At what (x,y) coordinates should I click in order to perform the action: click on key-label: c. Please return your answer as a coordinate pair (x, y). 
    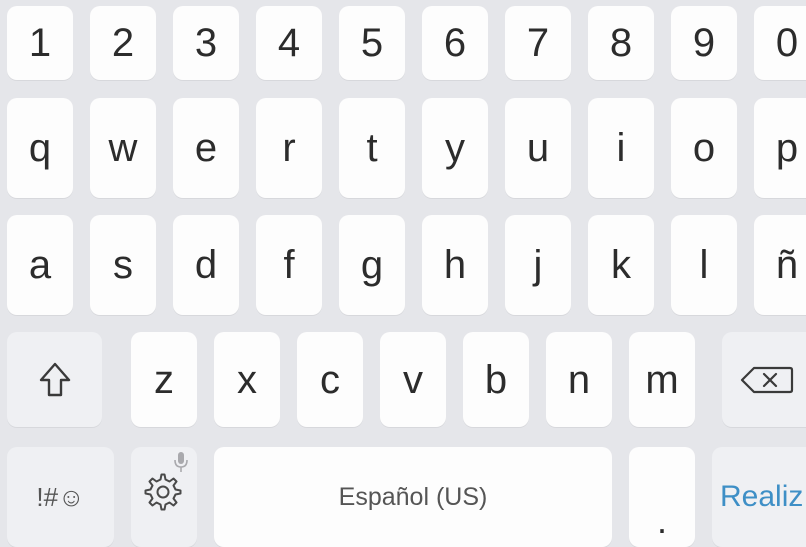
    Looking at the image, I should click on (330, 379).